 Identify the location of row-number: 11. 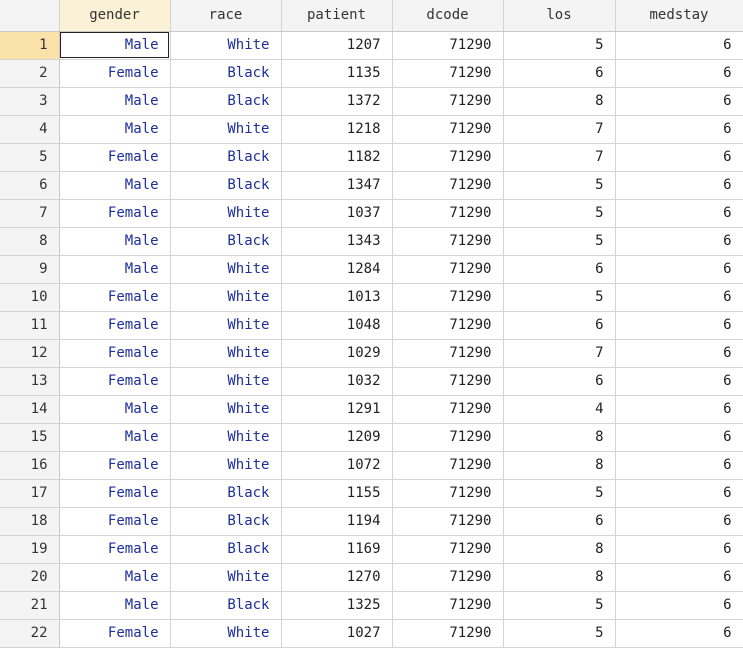
(30, 325).